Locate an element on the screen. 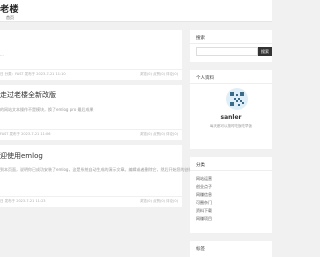 This screenshot has width=320, height=257. category-item: 网赚项目 is located at coordinates (204, 219).